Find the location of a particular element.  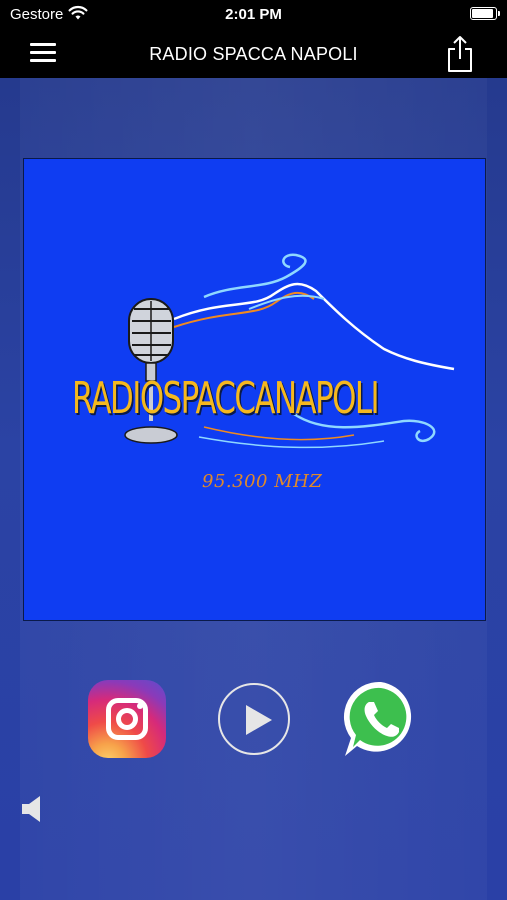

navigation-bar: RADIO SPACCA NAPOLI is located at coordinates (253, 54).